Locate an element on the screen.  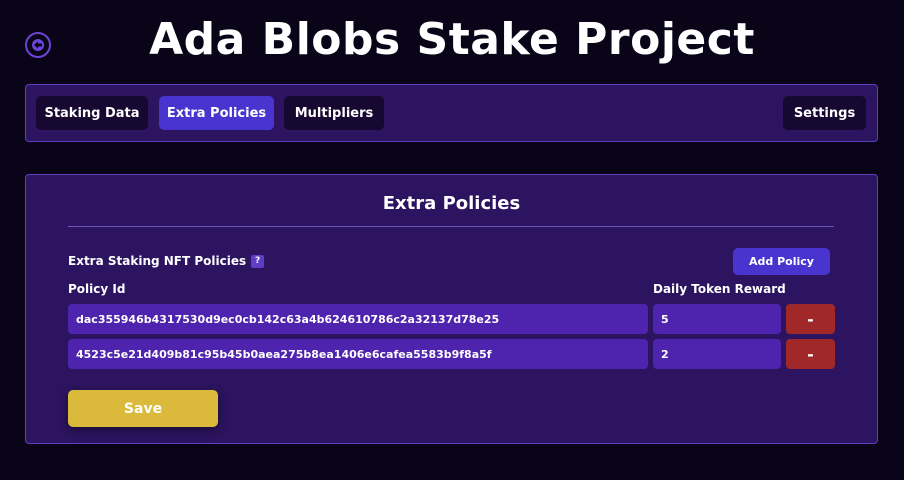
section-label-text: Extra Staking NFT Policies is located at coordinates (157, 261).